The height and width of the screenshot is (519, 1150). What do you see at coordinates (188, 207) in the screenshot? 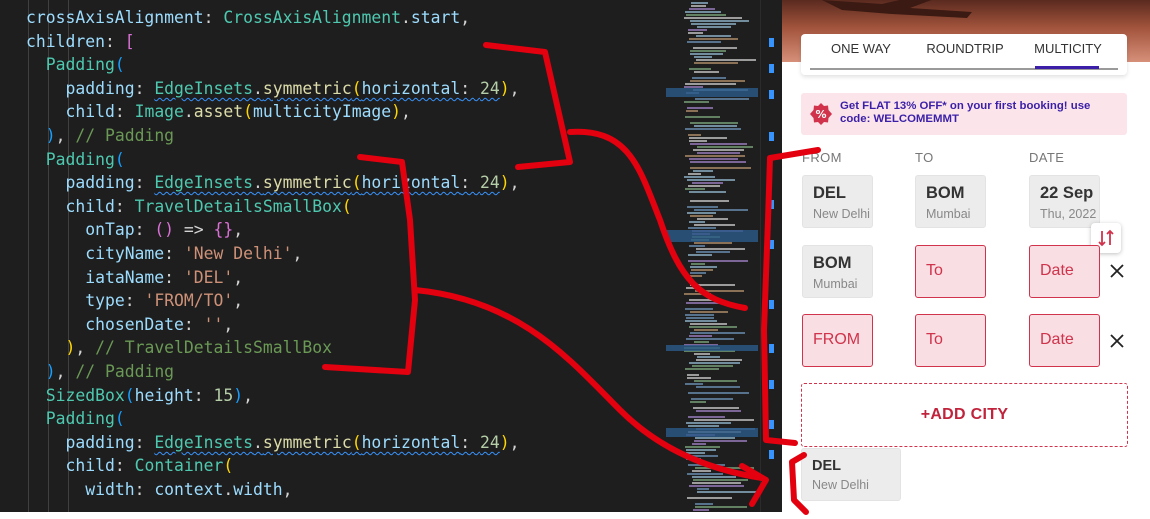
I see `code-line: child: TravelDetailsSmallBox(` at bounding box center [188, 207].